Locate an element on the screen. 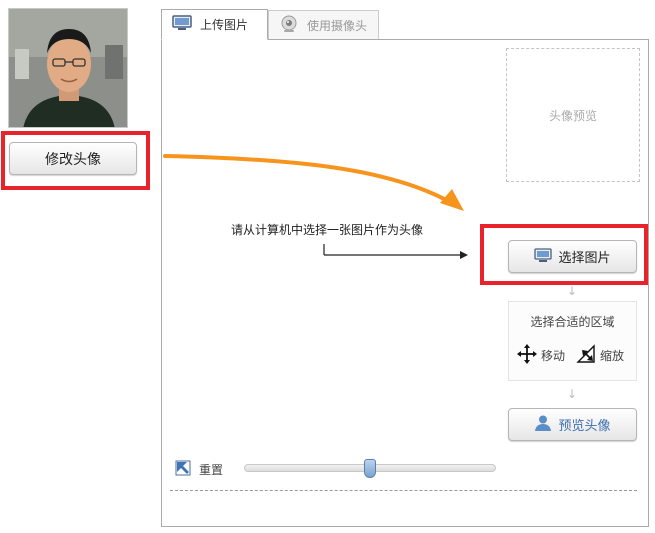 The image size is (655, 533). bottom-divider is located at coordinates (403, 490).